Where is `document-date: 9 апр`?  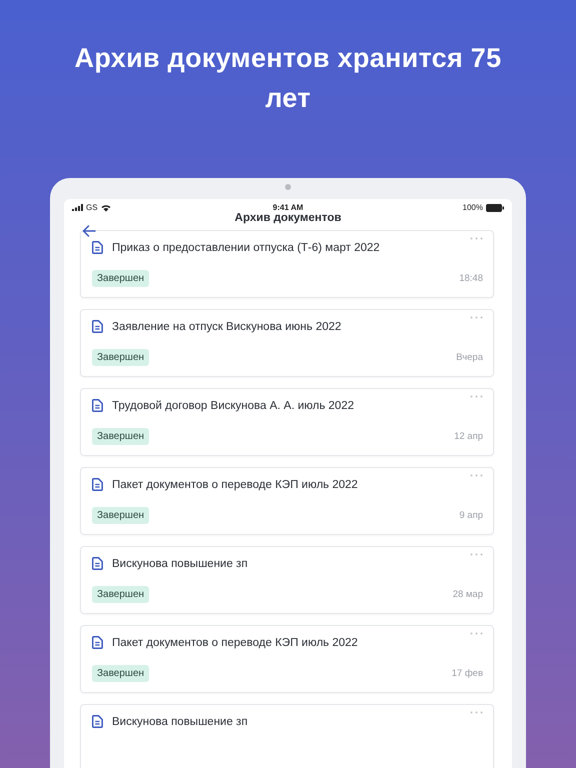
document-date: 9 апр is located at coordinates (471, 515).